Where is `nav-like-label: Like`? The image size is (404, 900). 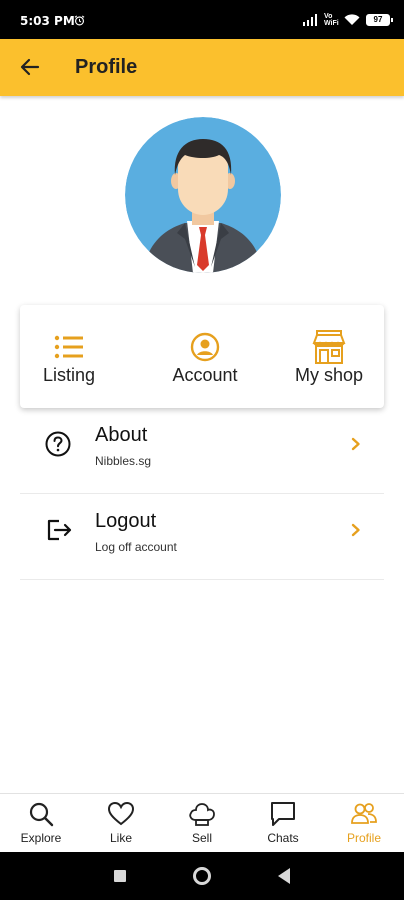
nav-like-label: Like is located at coordinates (120, 838).